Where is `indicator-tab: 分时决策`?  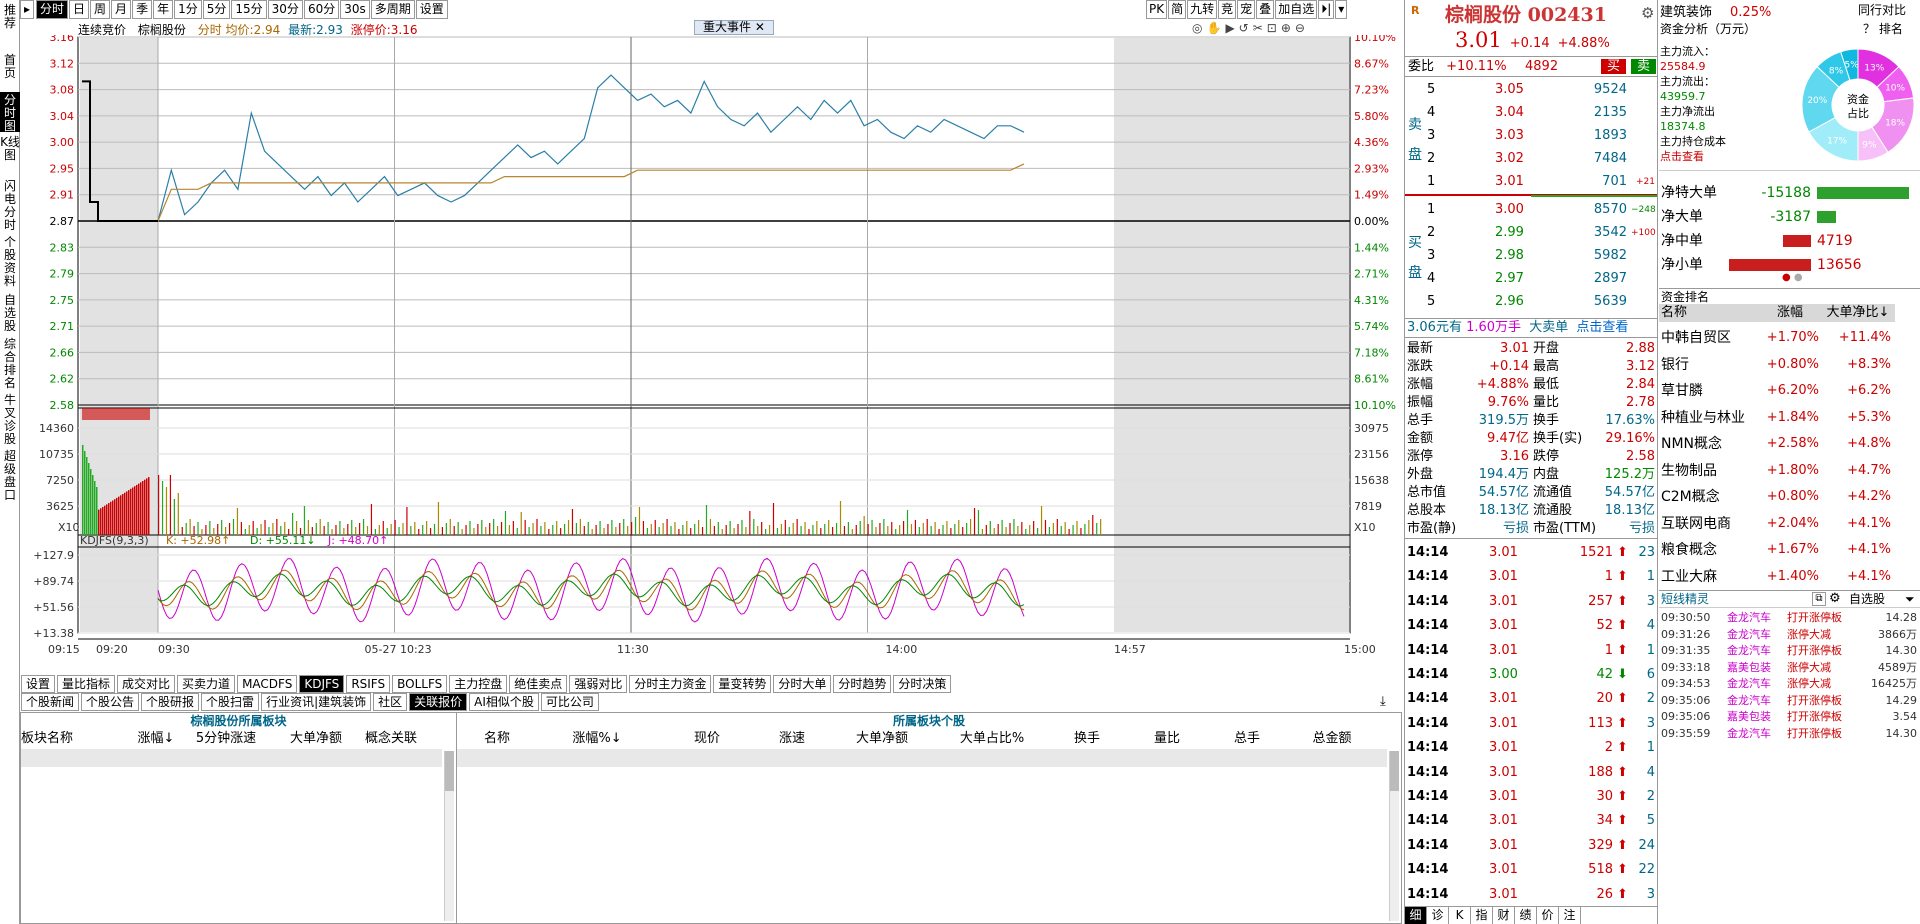
indicator-tab: 分时决策 is located at coordinates (922, 684).